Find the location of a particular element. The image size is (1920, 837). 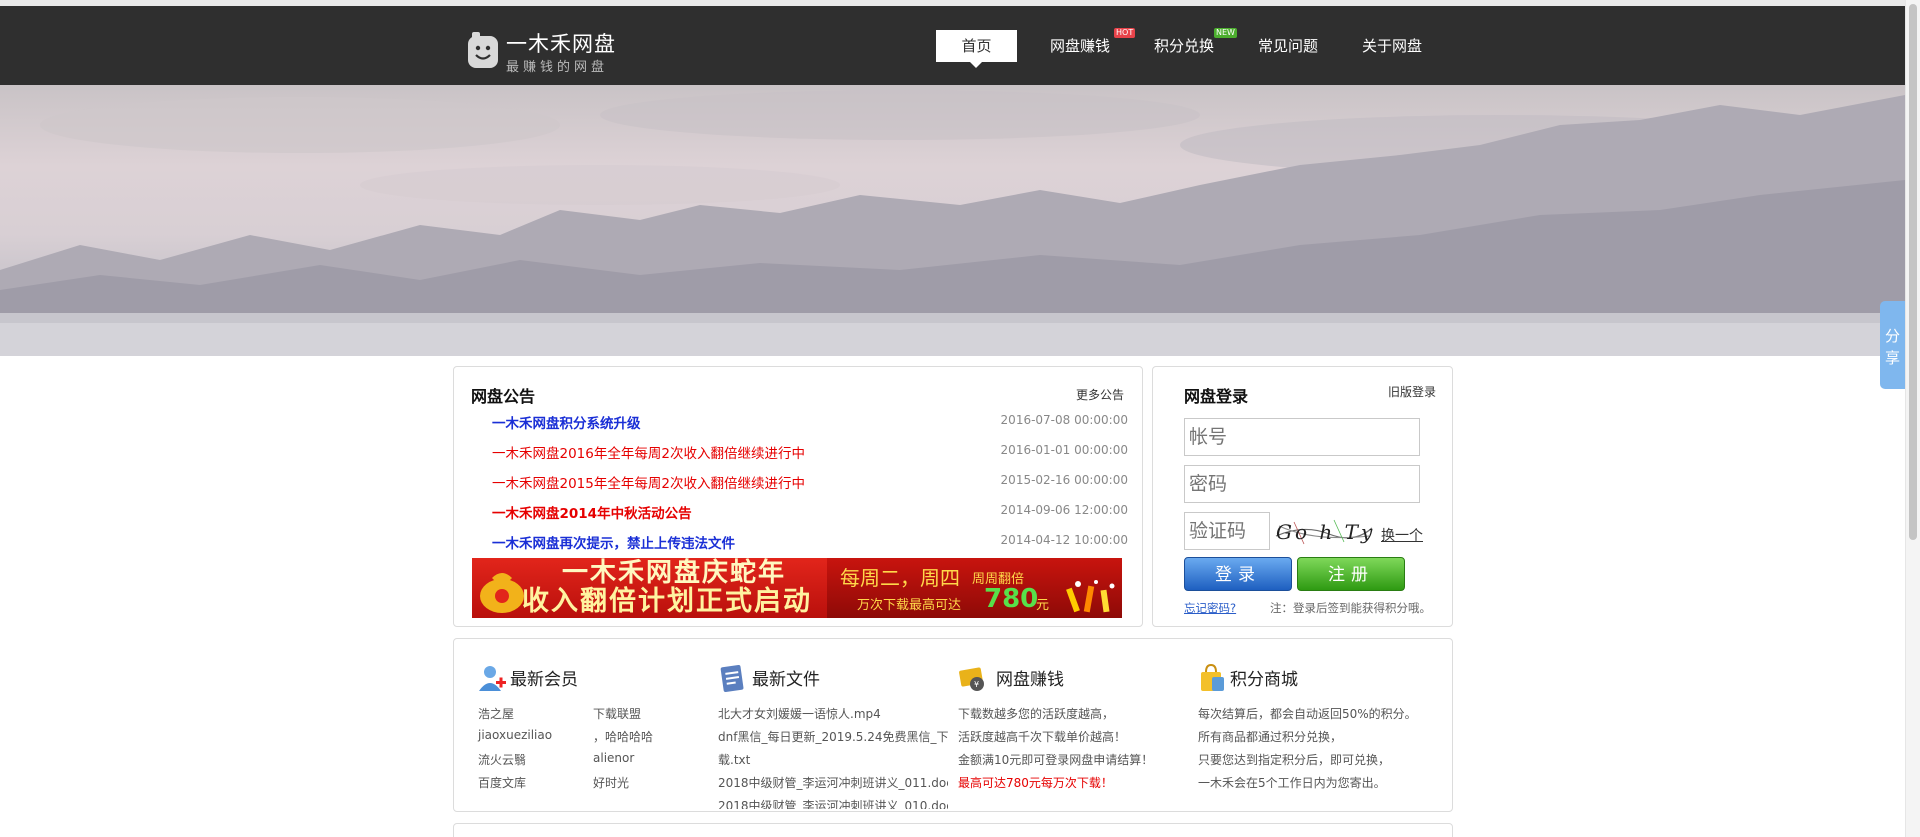

password-input is located at coordinates (1302, 484).